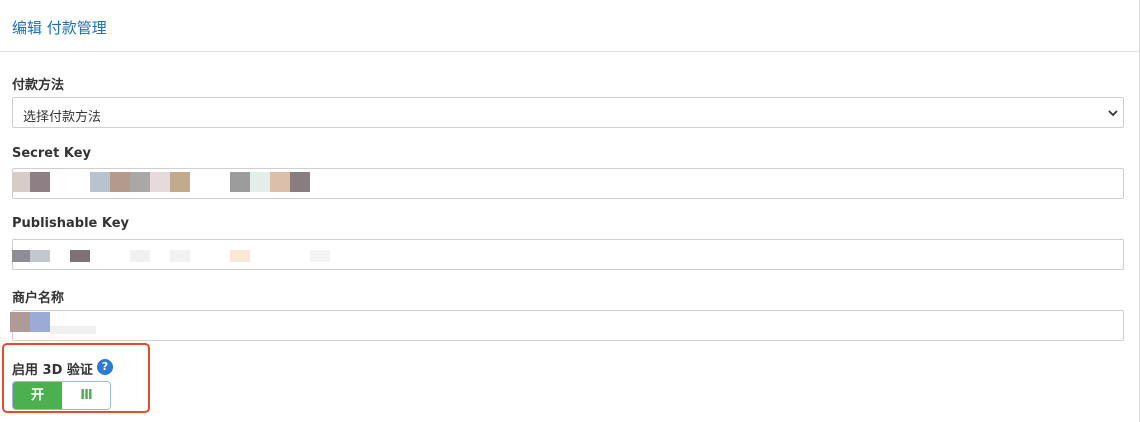 This screenshot has width=1140, height=422. Describe the element at coordinates (569, 26) in the screenshot. I see `panel-header: 编辑 付款管理` at that location.